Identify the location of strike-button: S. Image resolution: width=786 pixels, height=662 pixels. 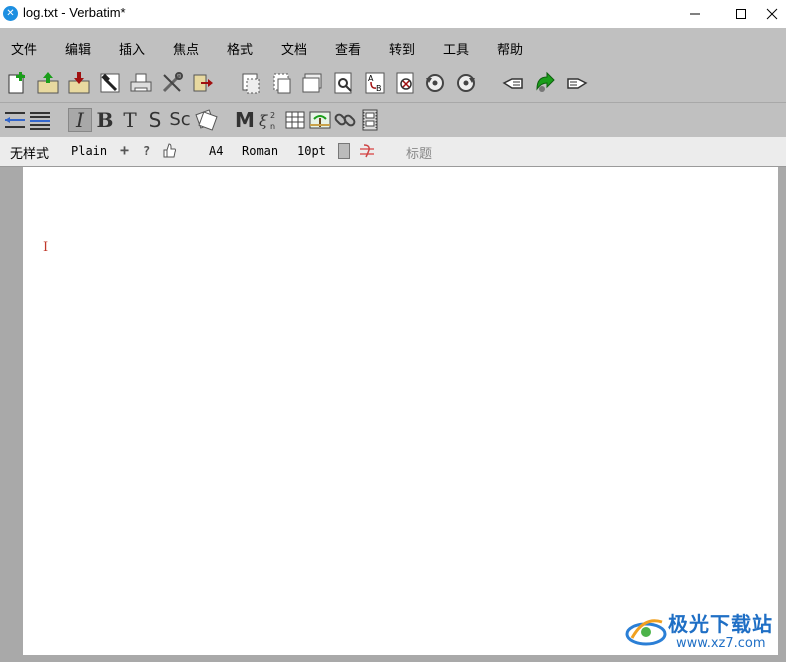
(155, 120).